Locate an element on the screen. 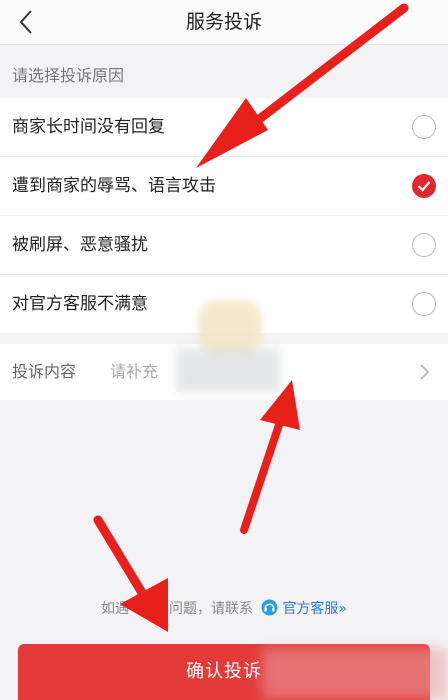 The image size is (448, 700). radio-checked-icon is located at coordinates (424, 186).